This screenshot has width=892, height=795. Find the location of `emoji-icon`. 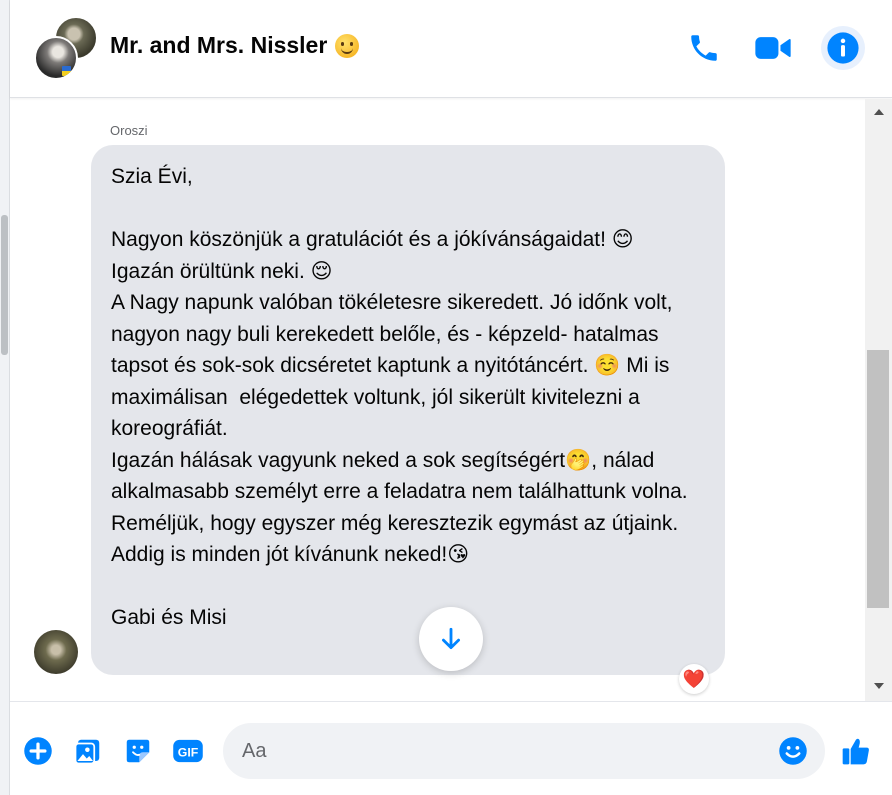

emoji-icon is located at coordinates (793, 751).